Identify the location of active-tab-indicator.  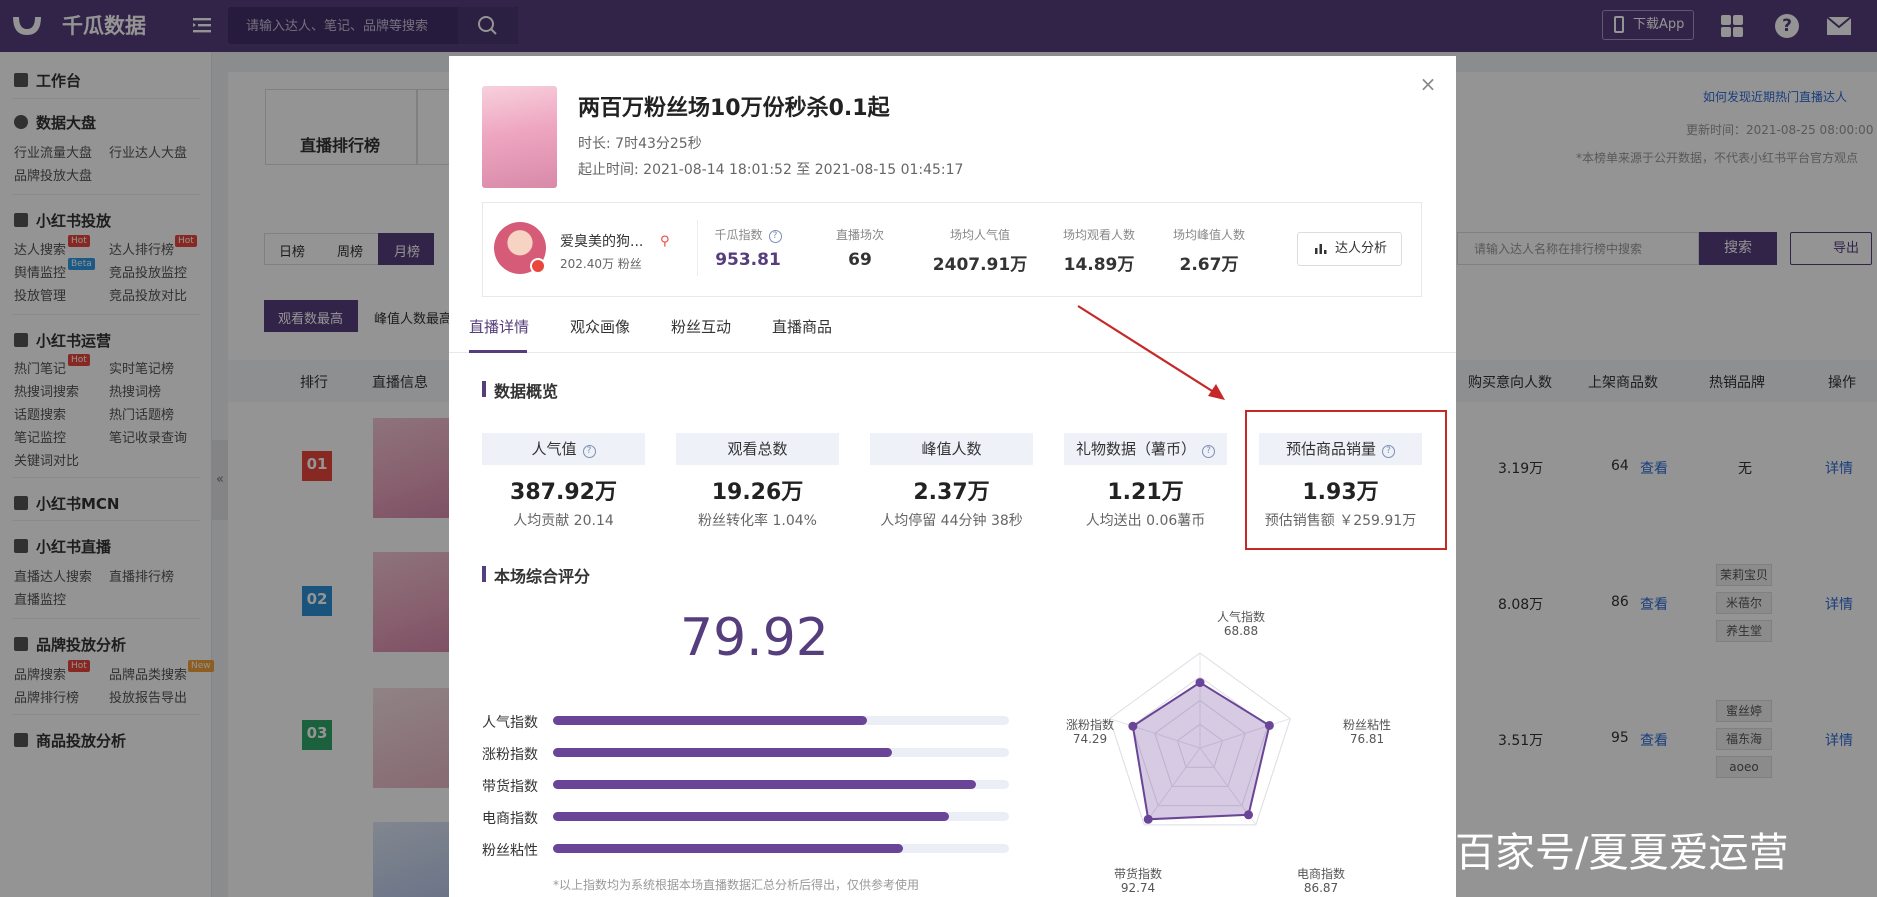
(498, 351).